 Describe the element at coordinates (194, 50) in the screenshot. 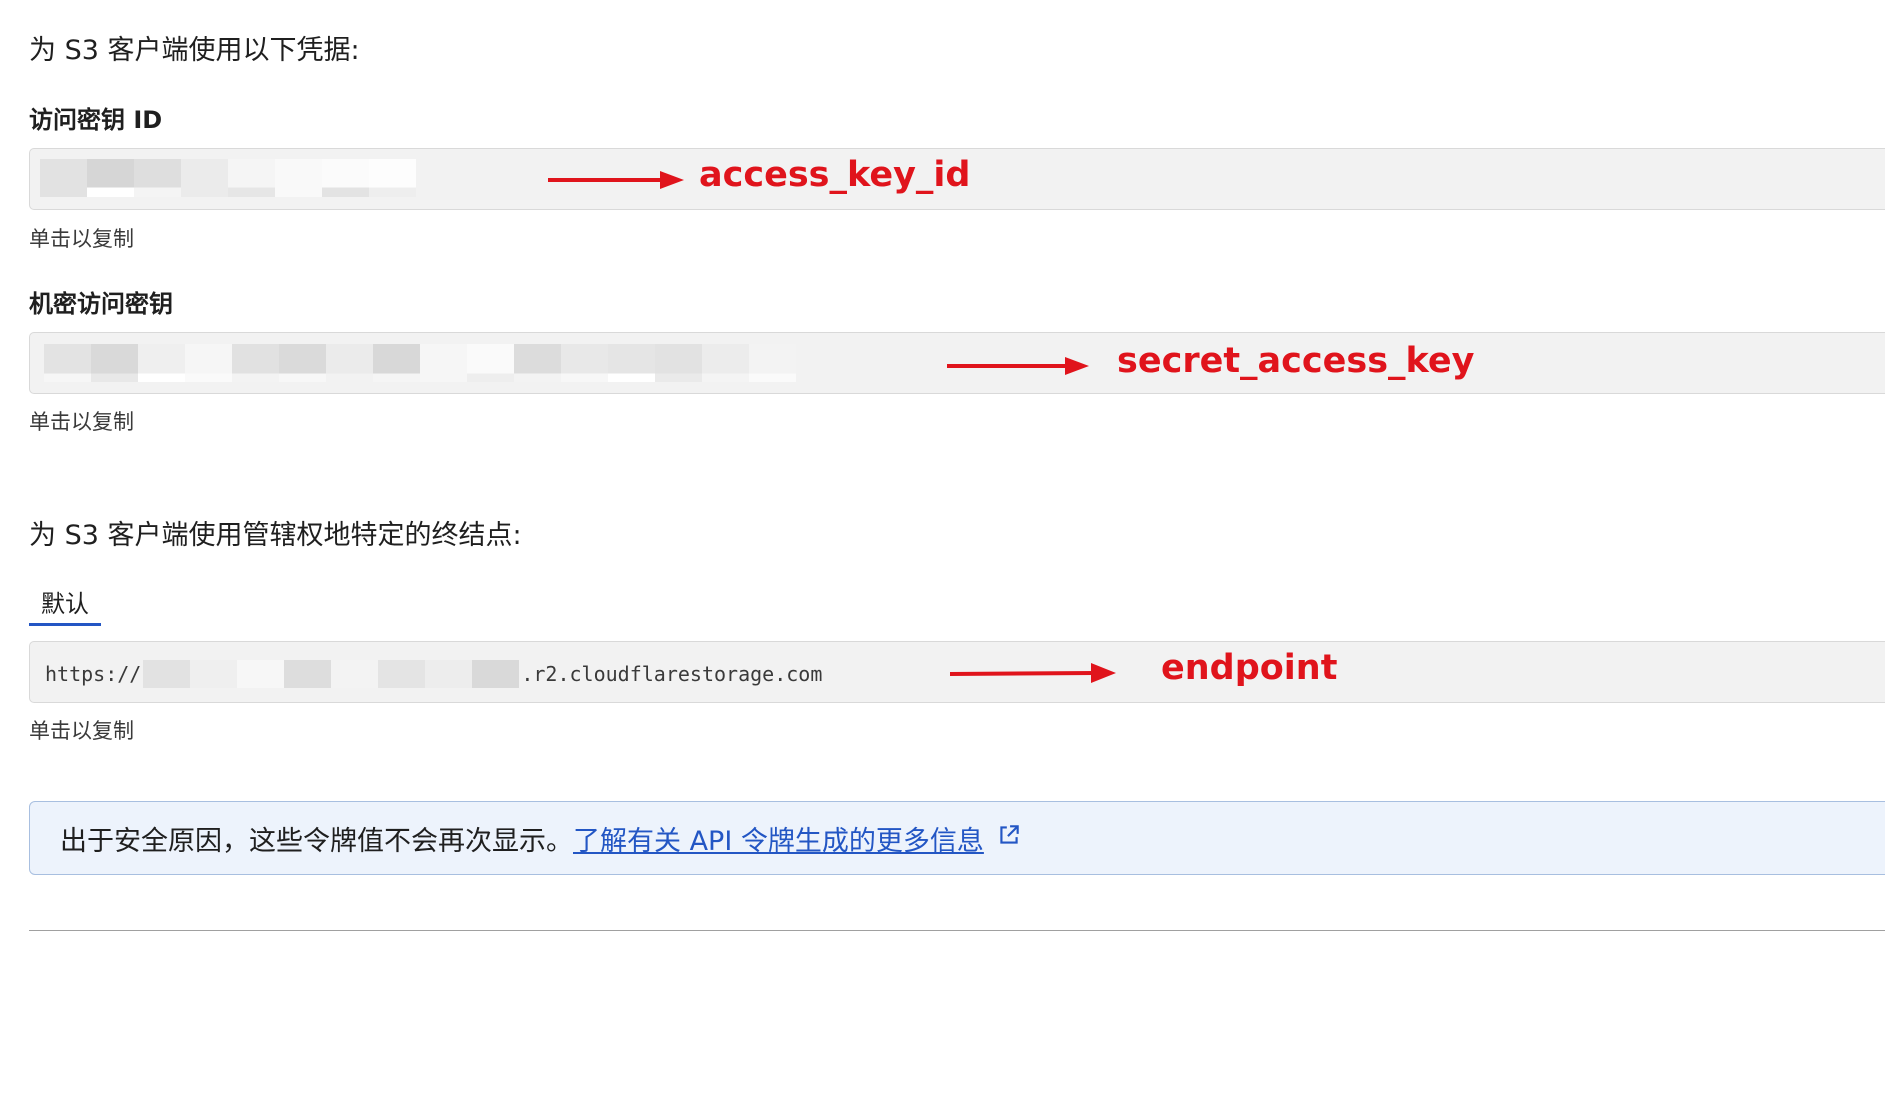

I see `credentials-heading: 为 S3 客户端使用以下凭据:` at that location.